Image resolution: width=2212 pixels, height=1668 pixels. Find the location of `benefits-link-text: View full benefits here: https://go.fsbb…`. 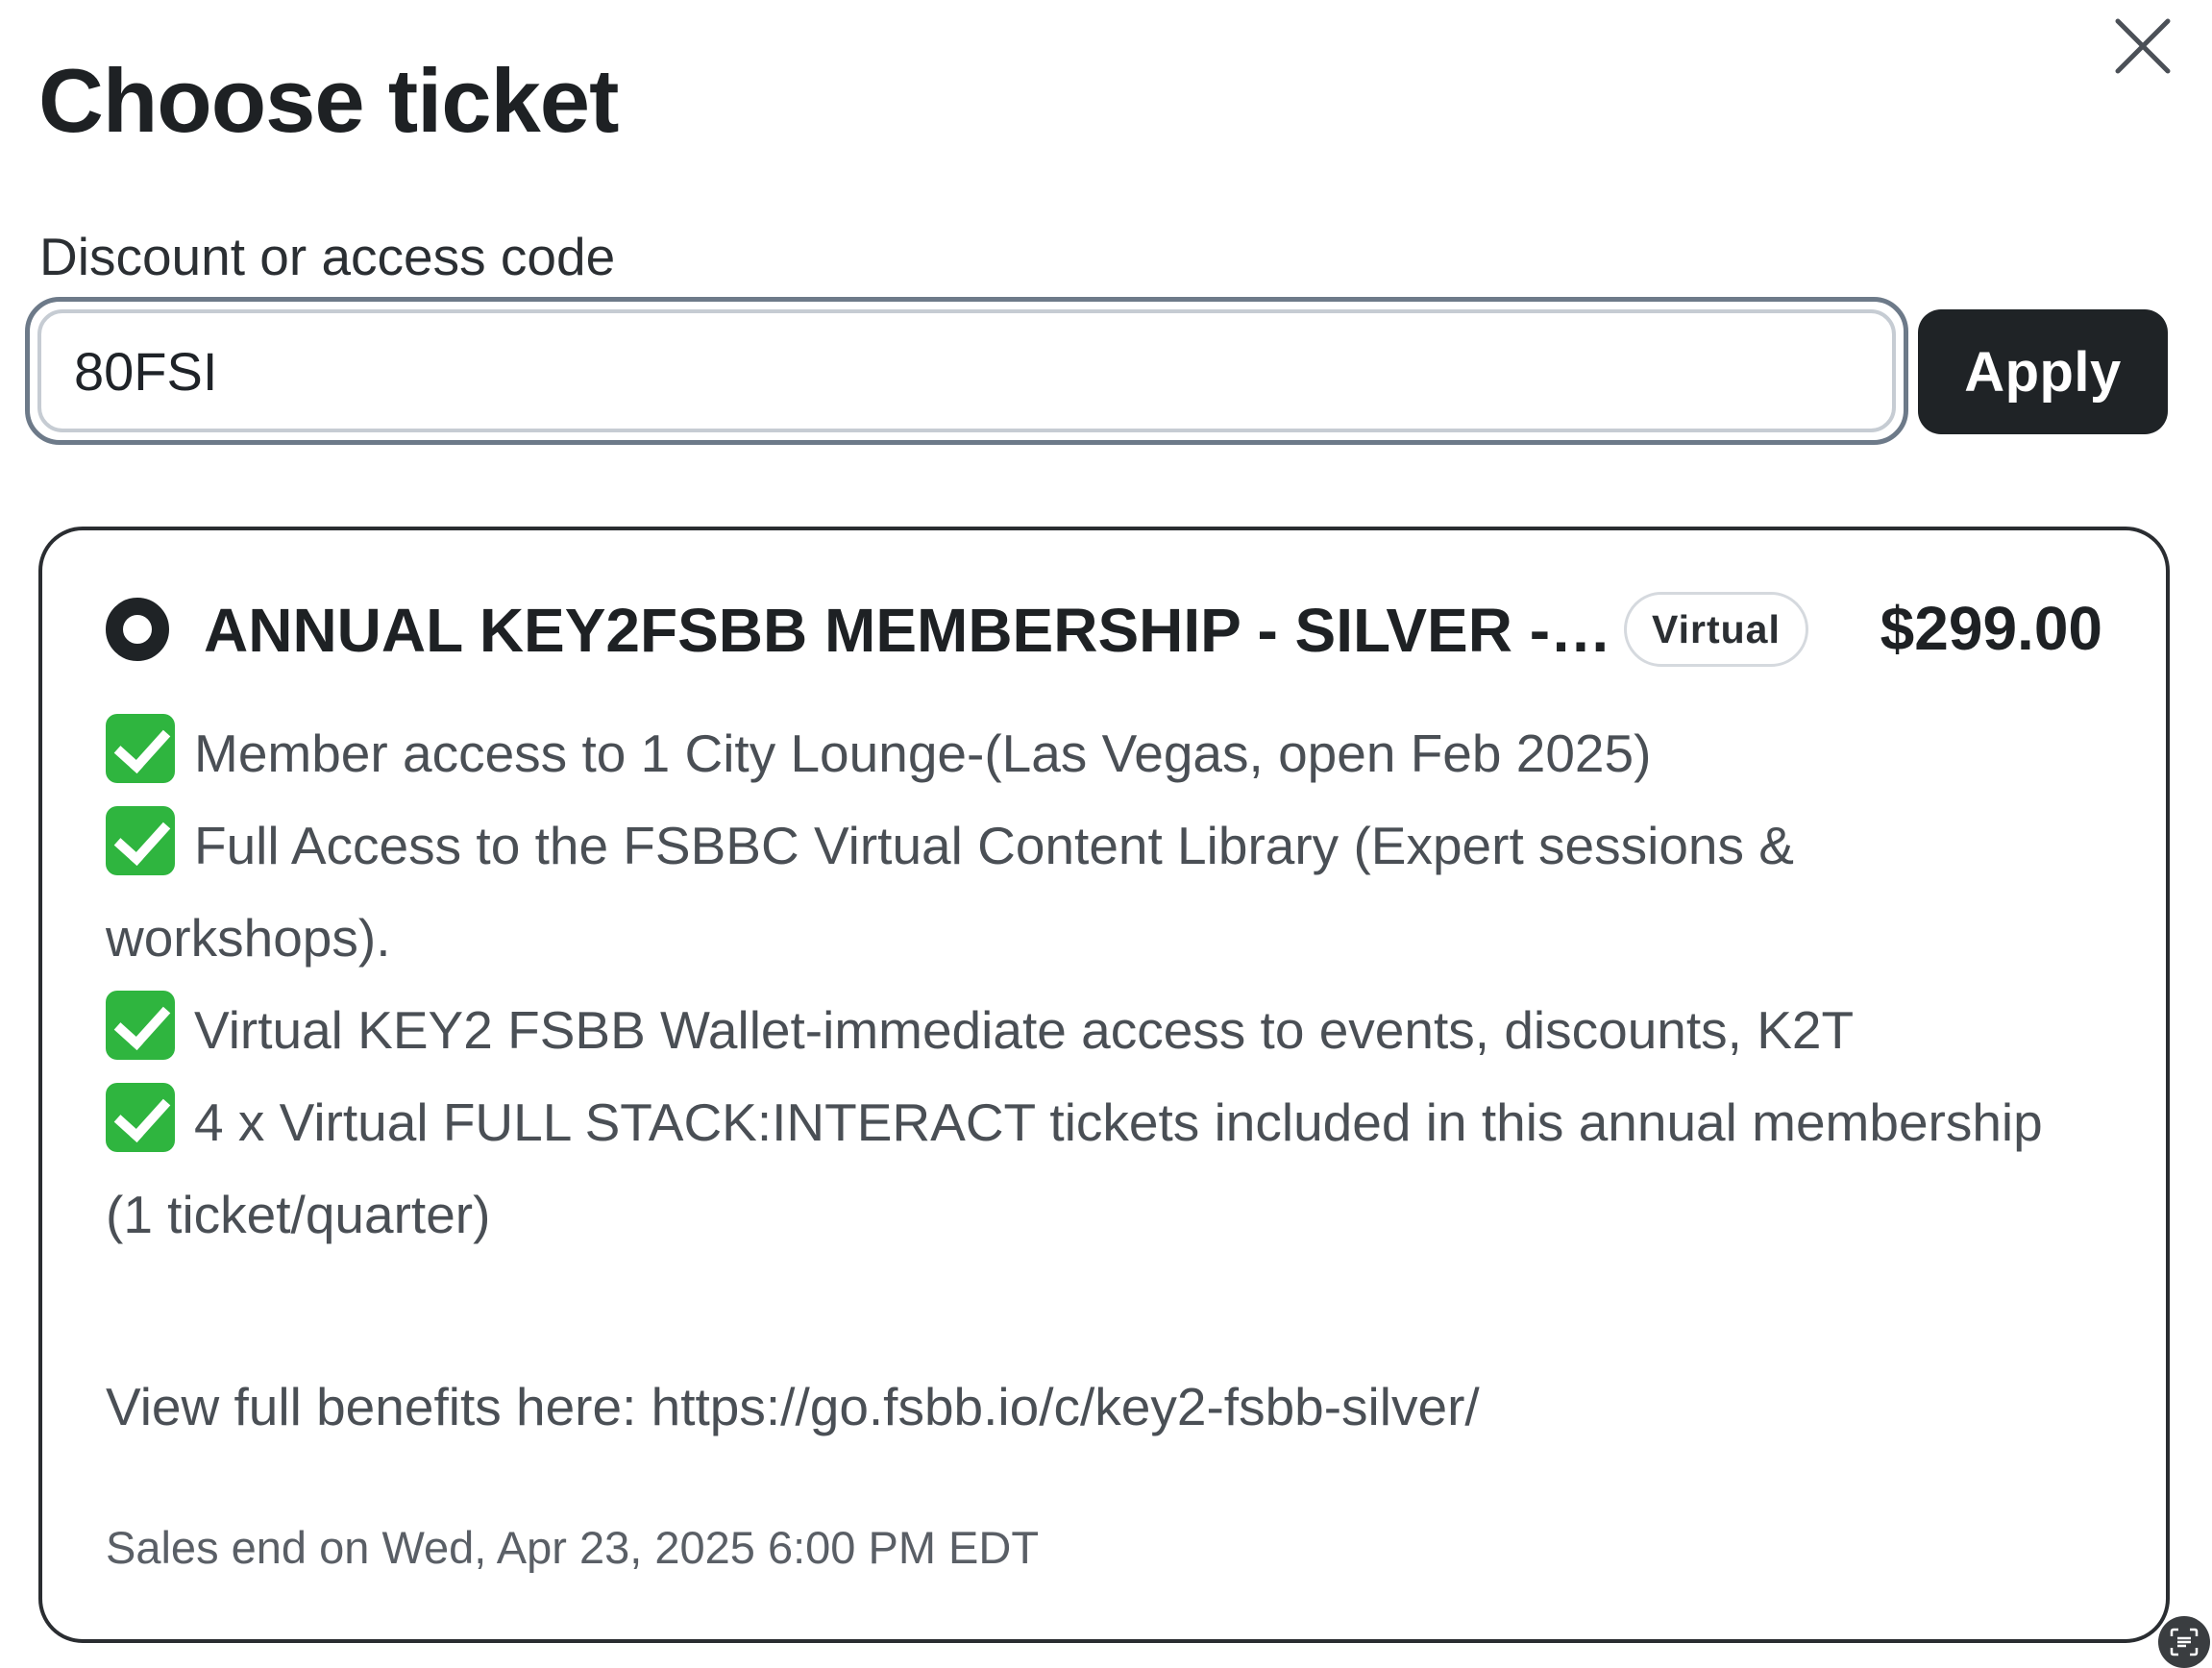

benefits-link-text: View full benefits here: https://go.fsbb… is located at coordinates (793, 1406).